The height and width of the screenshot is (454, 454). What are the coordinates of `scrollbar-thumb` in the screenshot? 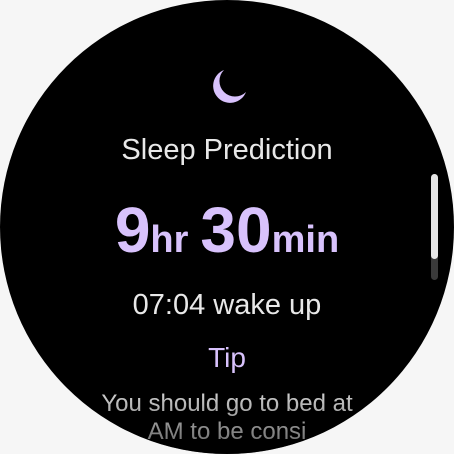 It's located at (434, 216).